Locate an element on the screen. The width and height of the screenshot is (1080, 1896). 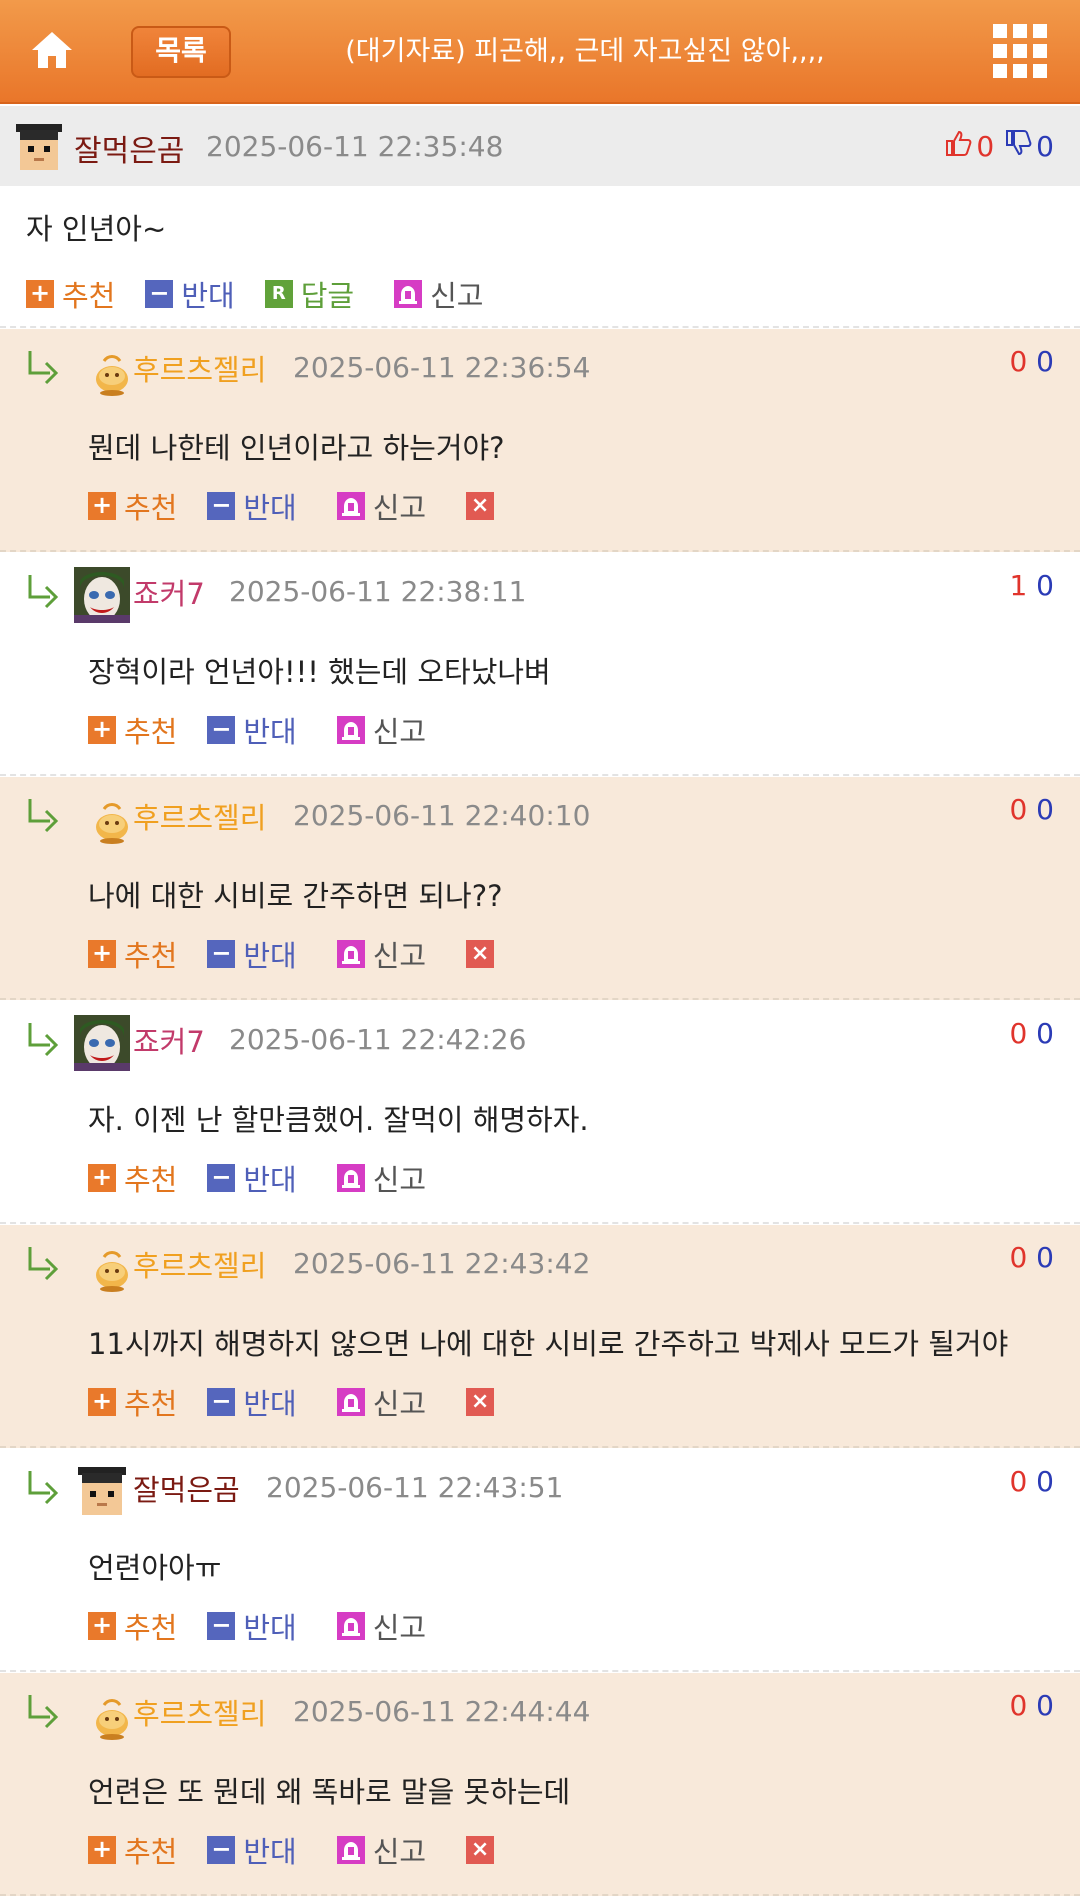
comment-text: 언련은 또 뭔데 왜 똑바로 말을 못하는데 is located at coordinates (329, 1792).